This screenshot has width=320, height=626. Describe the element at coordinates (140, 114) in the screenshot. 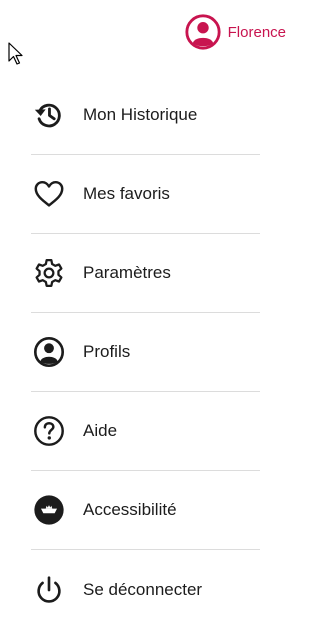

I see `menu-item-label: Mon Historique` at that location.